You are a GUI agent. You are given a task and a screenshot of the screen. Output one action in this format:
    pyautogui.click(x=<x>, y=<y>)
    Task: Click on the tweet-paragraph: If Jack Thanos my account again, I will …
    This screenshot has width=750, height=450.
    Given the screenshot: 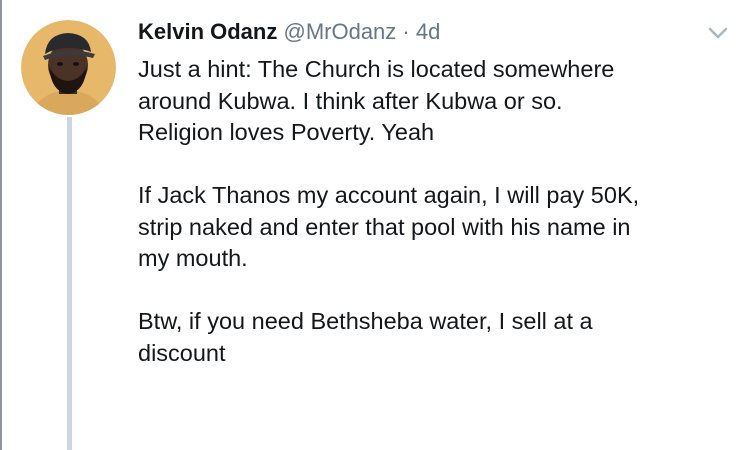 What is the action you would take?
    pyautogui.click(x=389, y=226)
    